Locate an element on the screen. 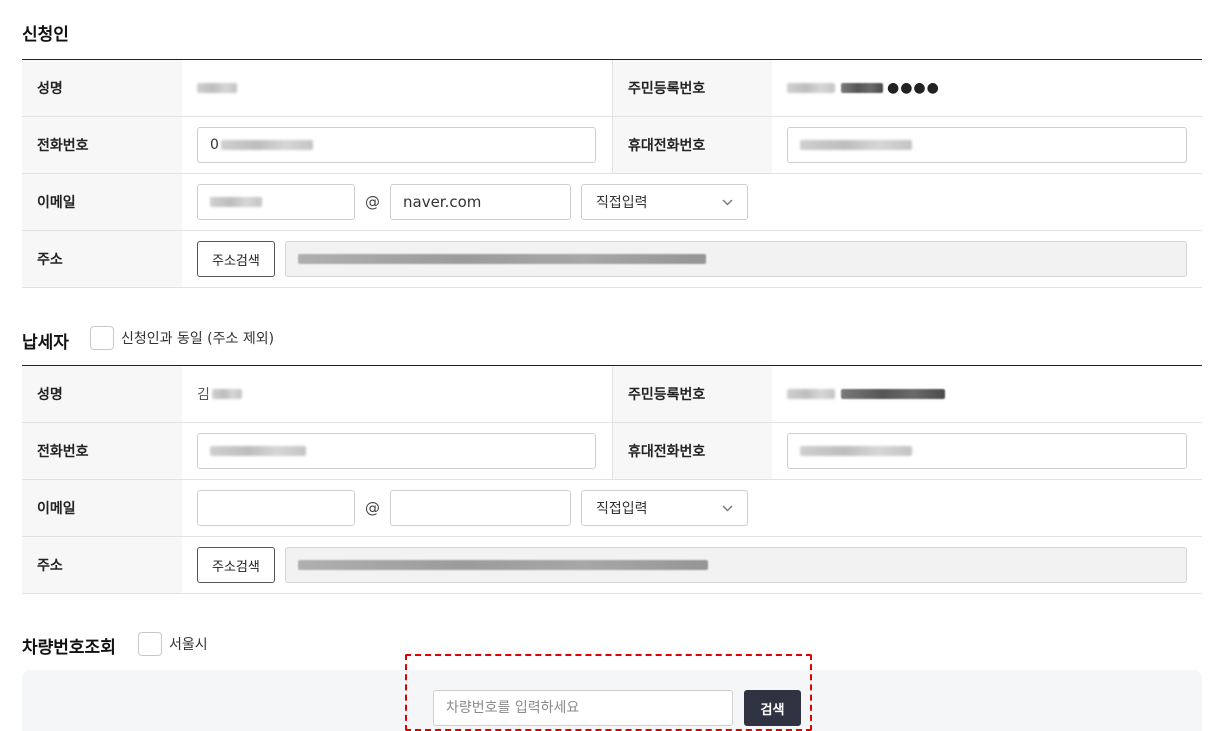 This screenshot has width=1216, height=731. taxpayer-domain-select: 직접입력 is located at coordinates (664, 508).